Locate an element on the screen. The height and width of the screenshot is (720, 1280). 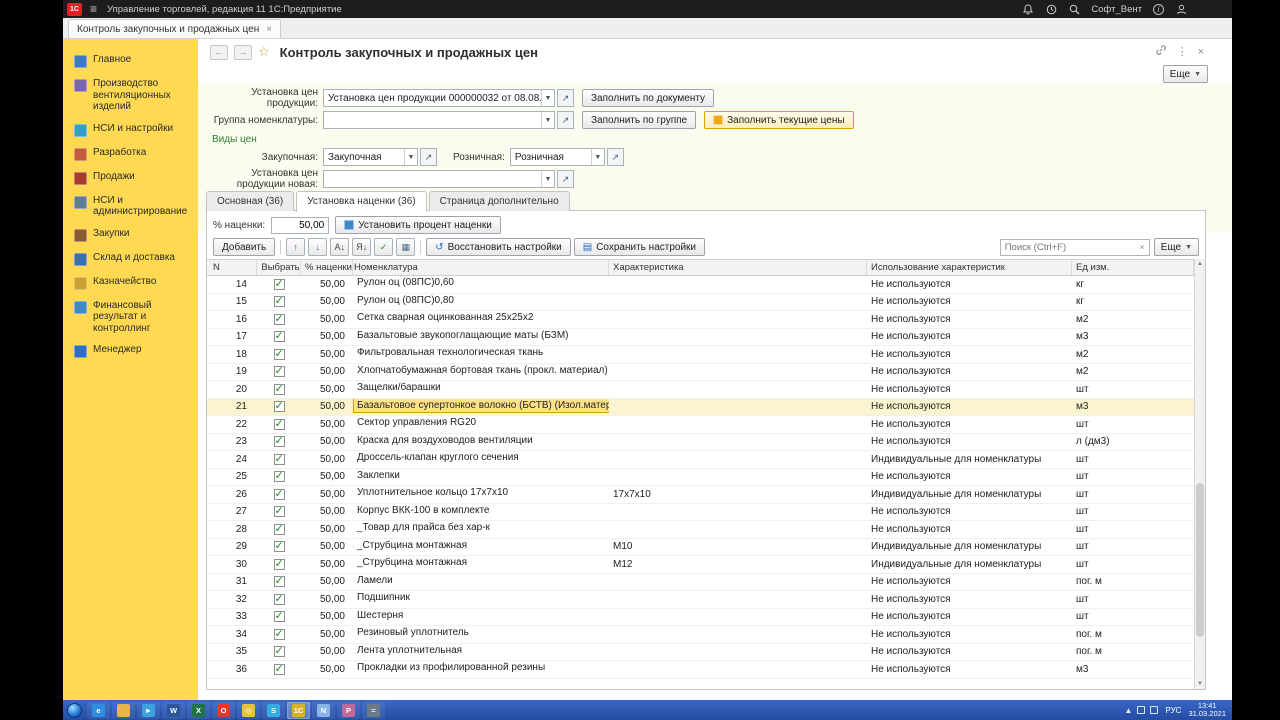
taskbar-app-opera-browser: O is located at coordinates (223, 710).